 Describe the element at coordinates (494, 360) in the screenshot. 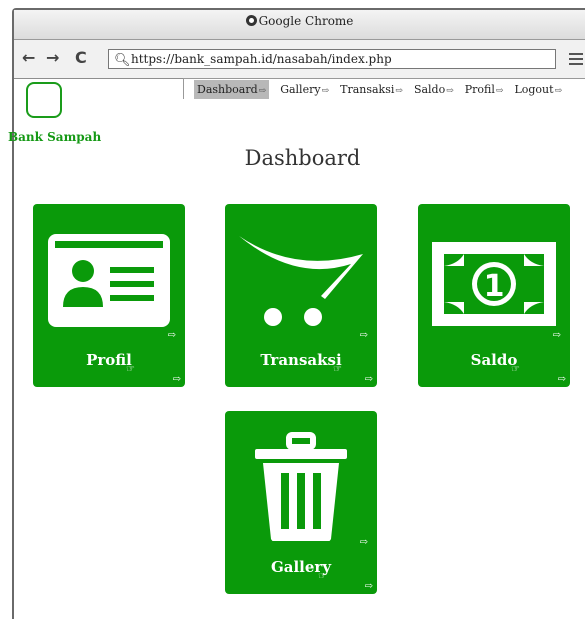

I see `tile-label: Saldo` at that location.